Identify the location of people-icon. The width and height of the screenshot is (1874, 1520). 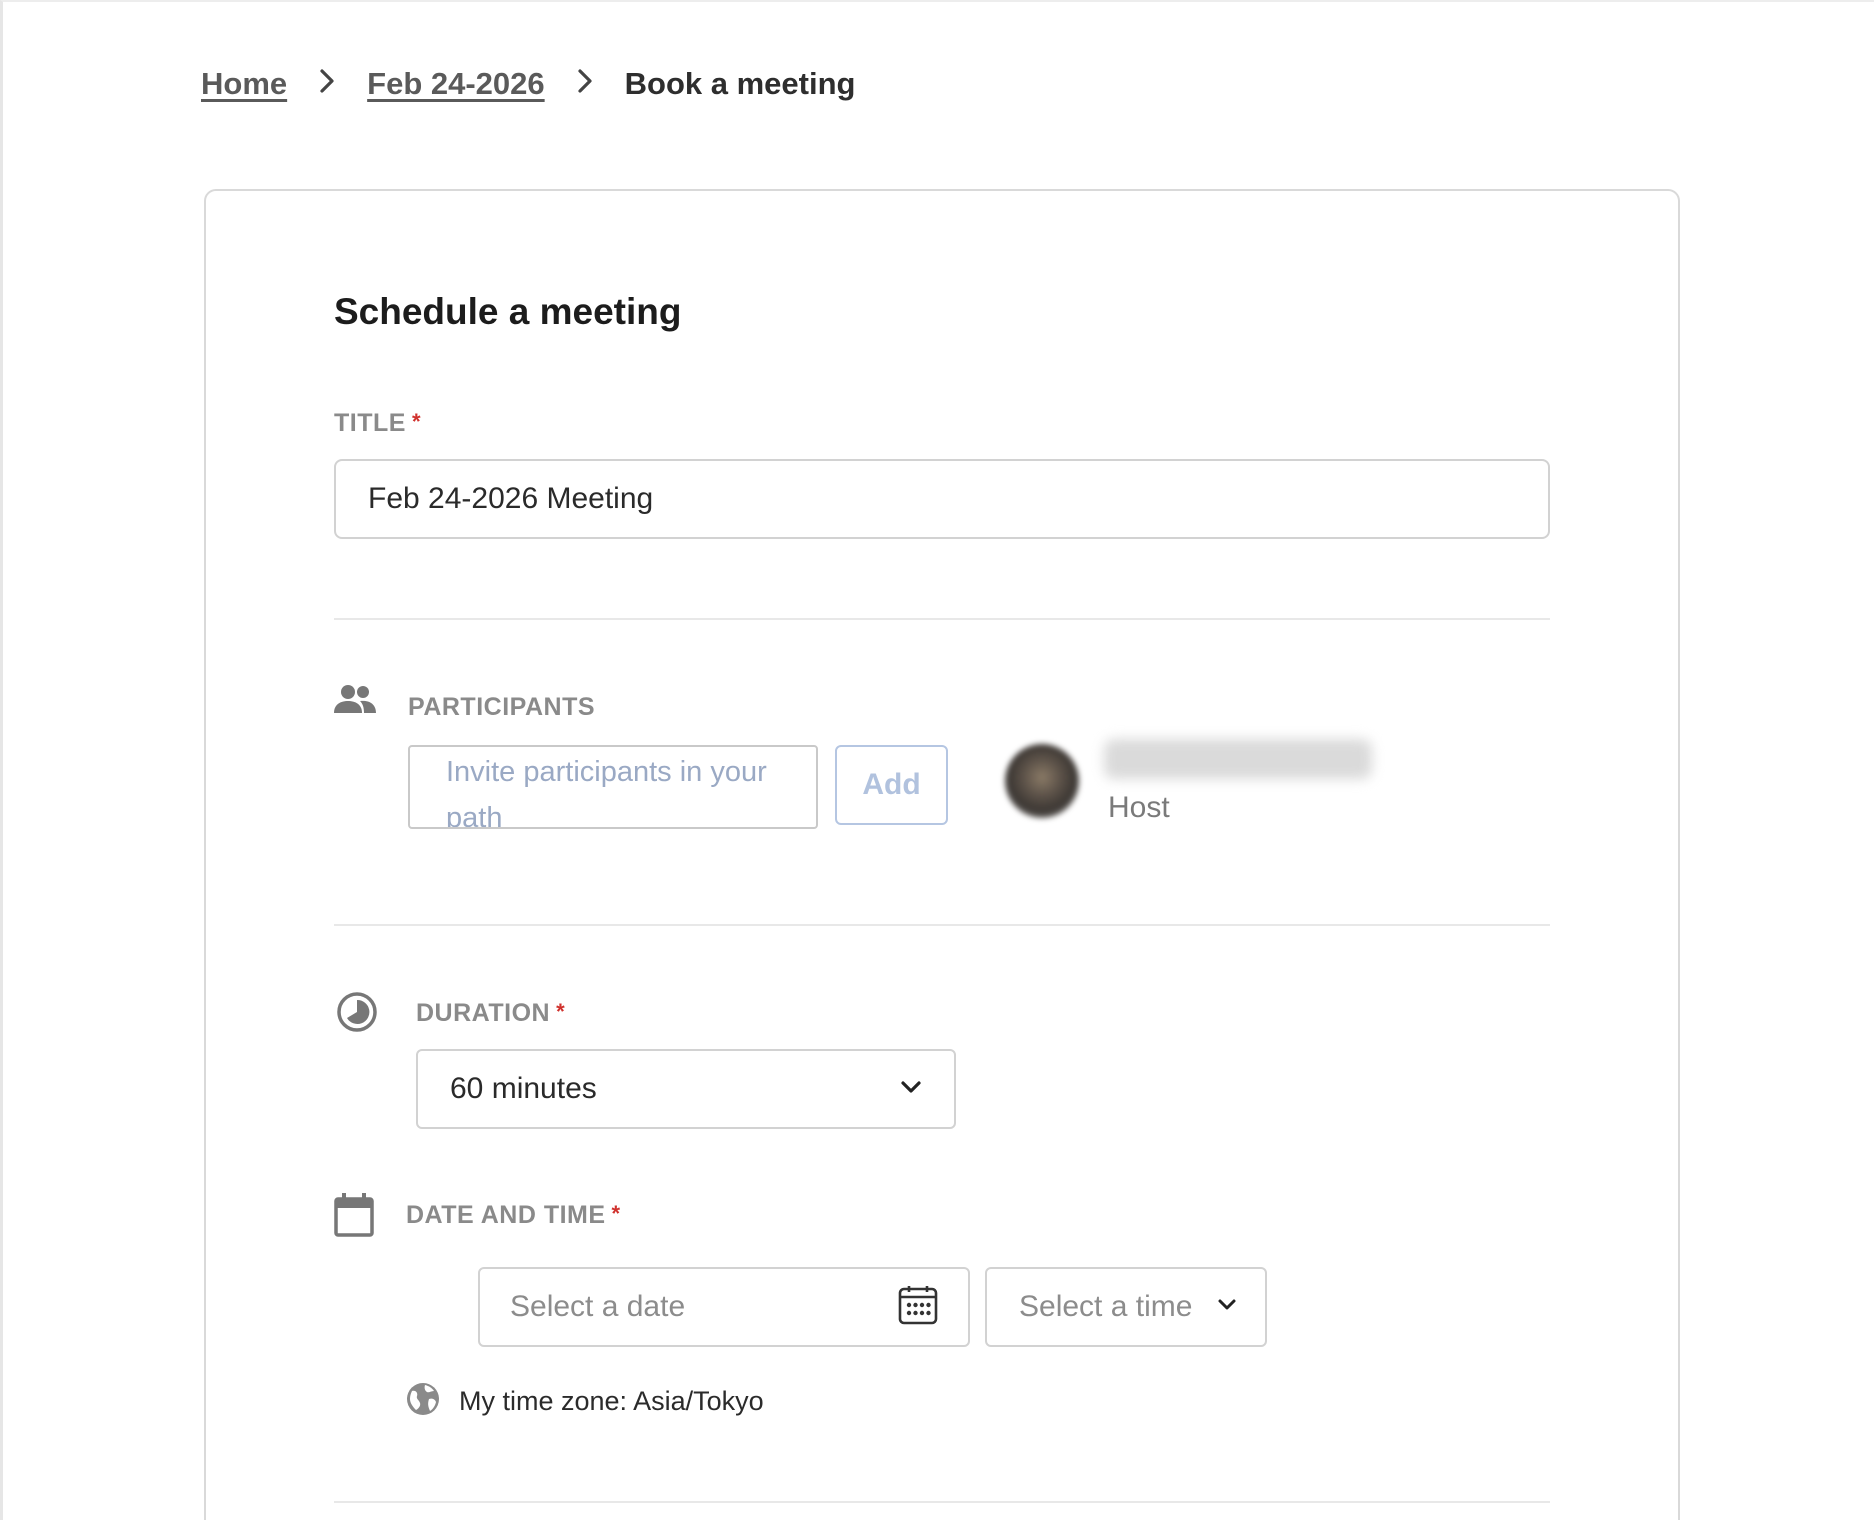
(355, 701).